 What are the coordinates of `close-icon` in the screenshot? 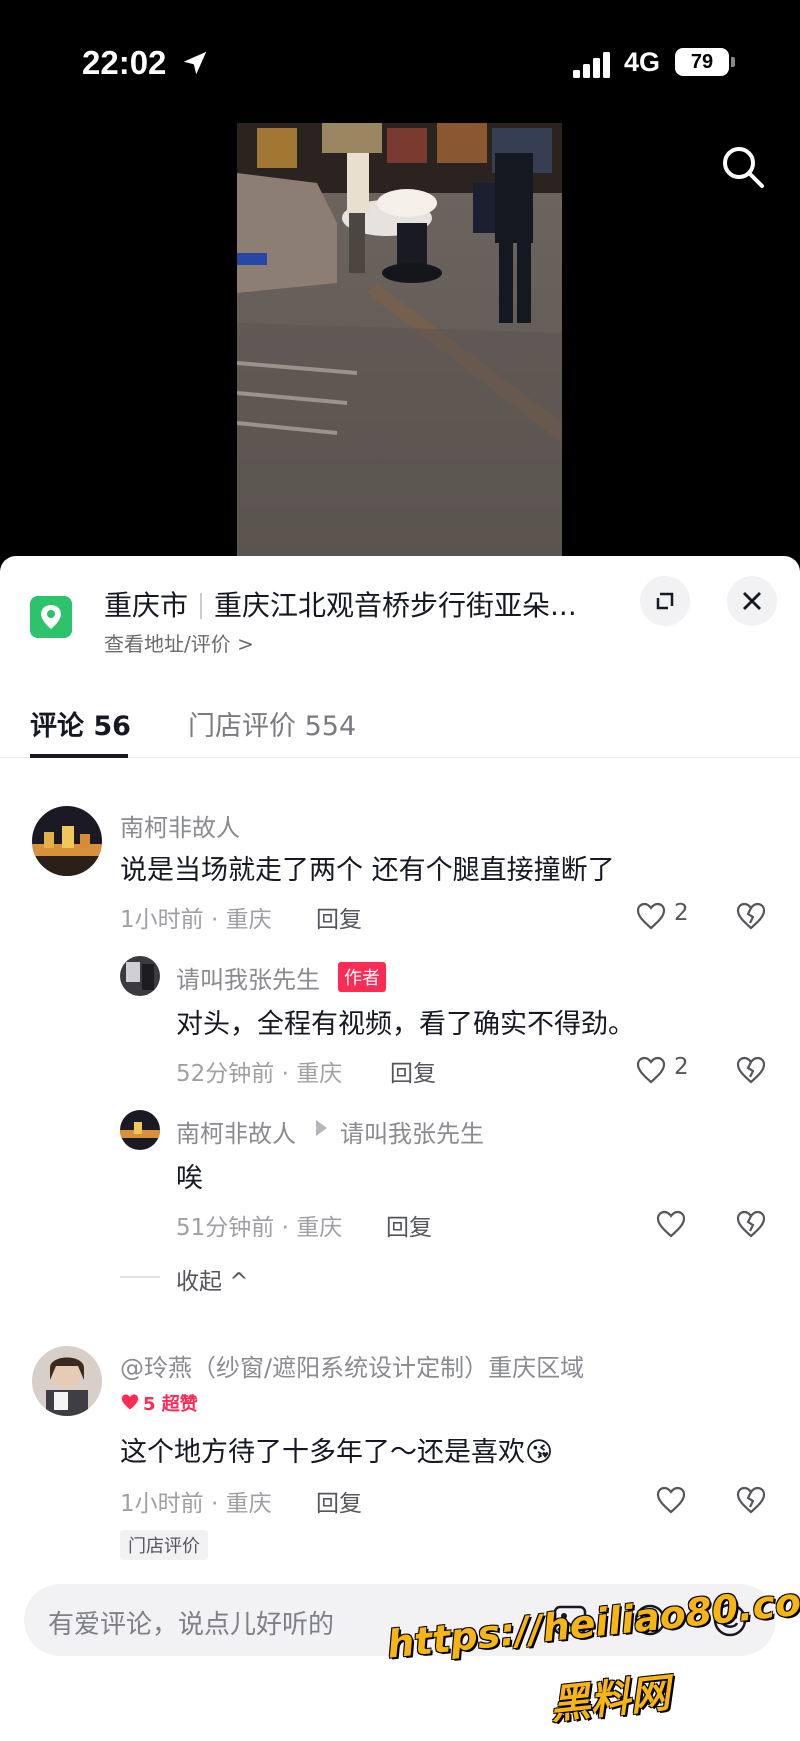 It's located at (752, 601).